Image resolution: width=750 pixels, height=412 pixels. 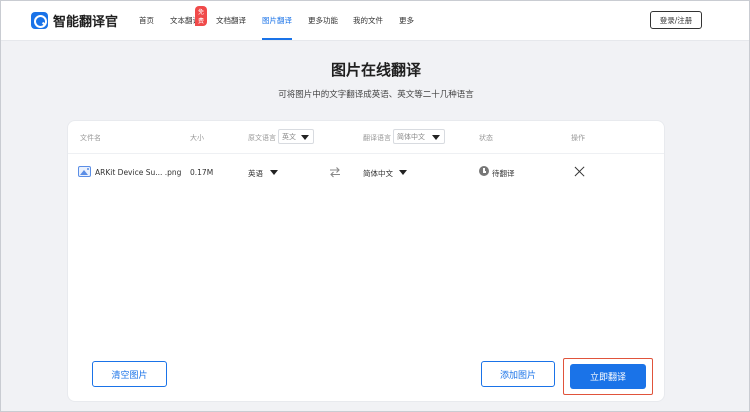 I want to click on row-status: 待翻译, so click(x=503, y=173).